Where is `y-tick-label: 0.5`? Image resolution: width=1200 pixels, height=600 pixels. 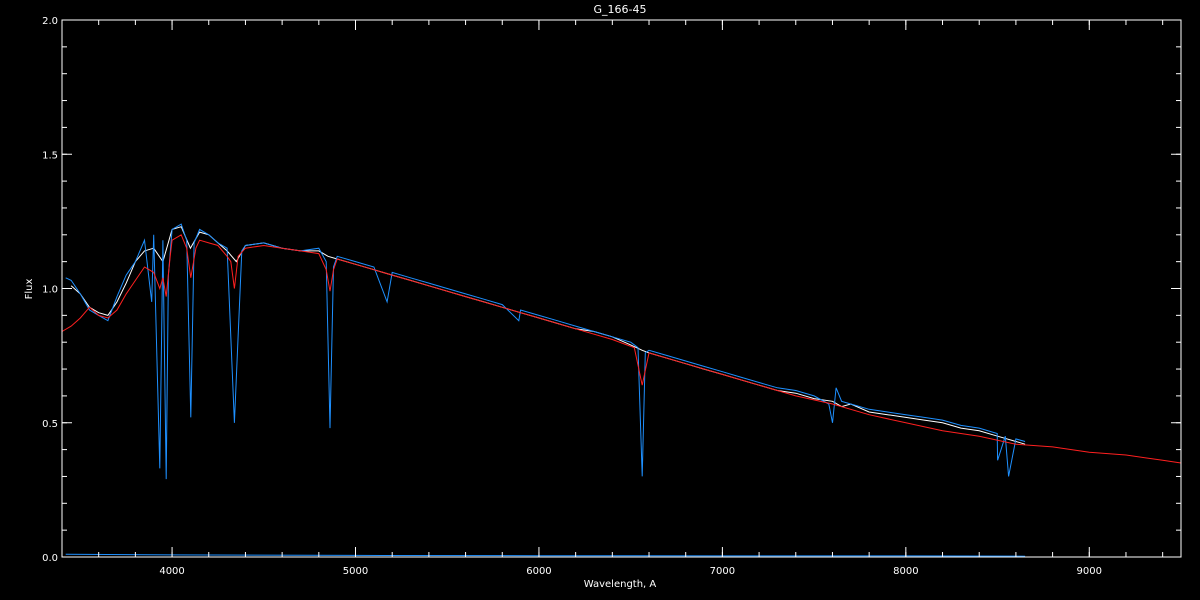
y-tick-label: 0.5 is located at coordinates (50, 424).